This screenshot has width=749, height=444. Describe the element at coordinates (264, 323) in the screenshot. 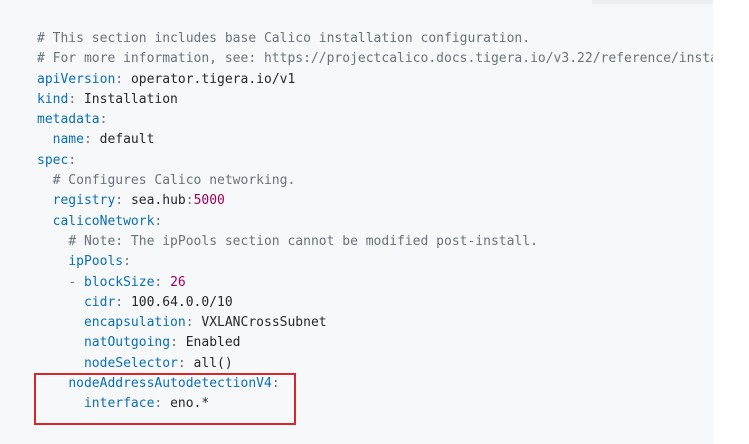

I see `yaml-value: VXLANCrossSubnet` at that location.